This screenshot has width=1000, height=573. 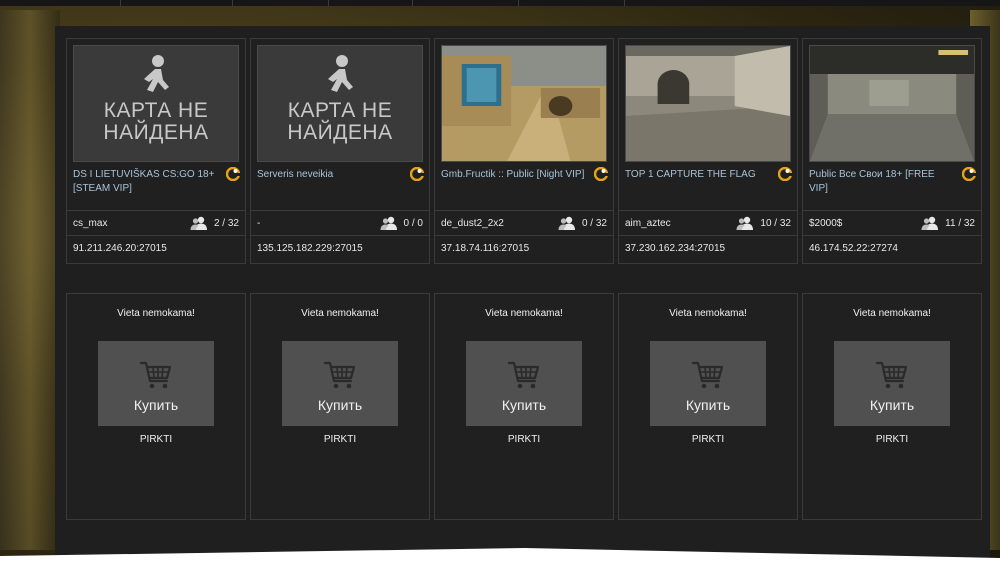 I want to click on player-count: 0 / 32, so click(x=594, y=223).